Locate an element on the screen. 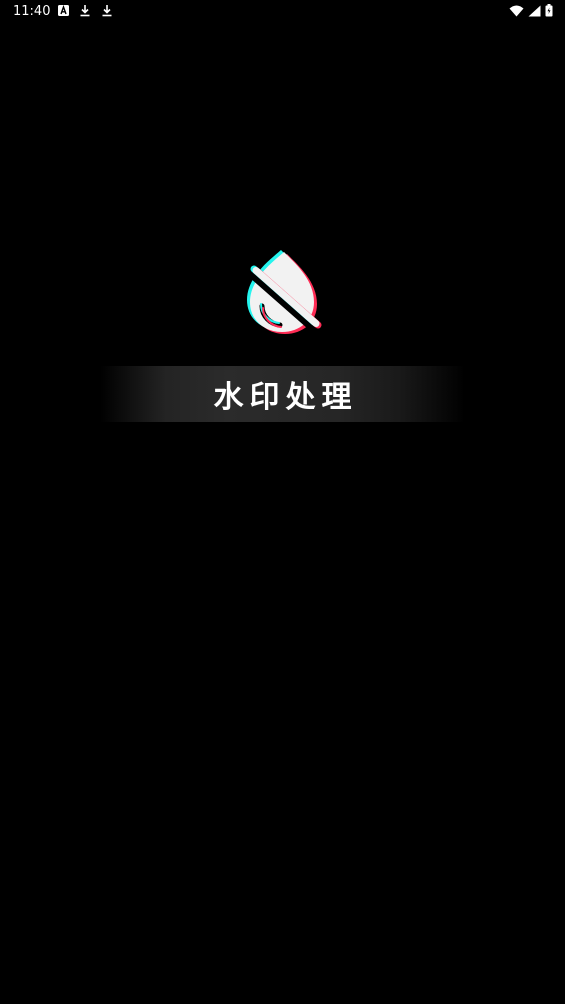  wifi-icon is located at coordinates (516, 10).